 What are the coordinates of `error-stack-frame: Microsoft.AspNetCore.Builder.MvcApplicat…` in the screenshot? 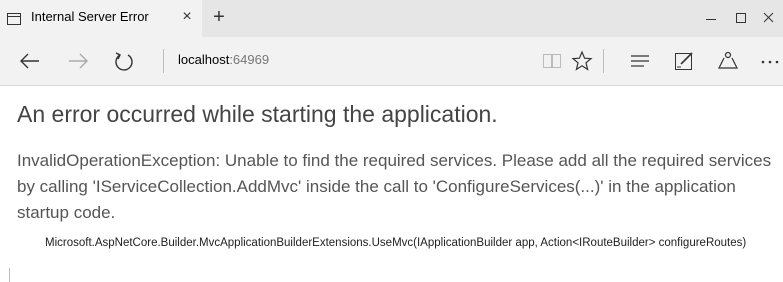 It's located at (401, 243).